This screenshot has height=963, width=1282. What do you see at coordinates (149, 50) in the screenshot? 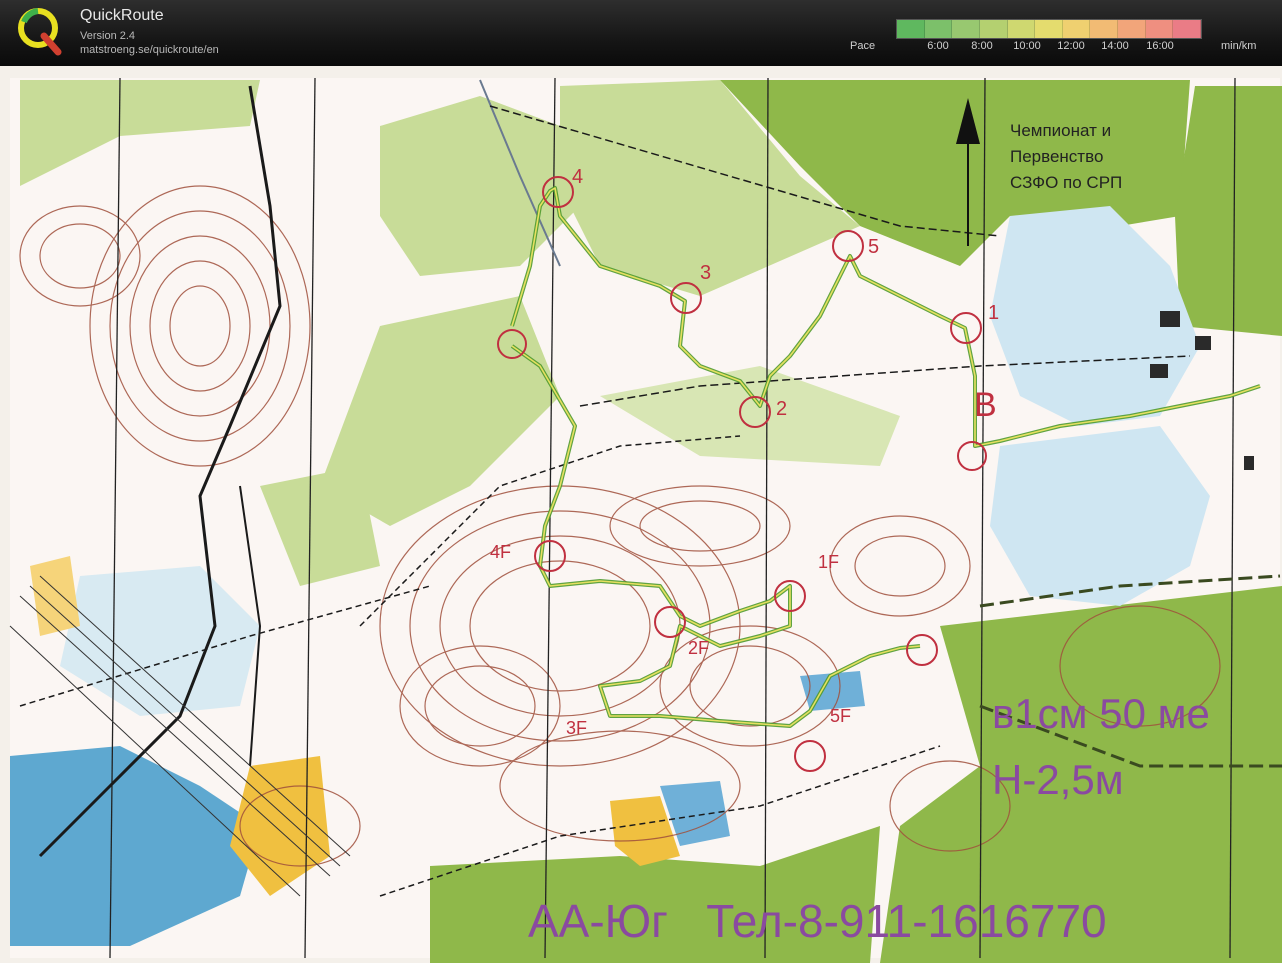
I see `app-url: matstroeng.se/quickroute/en` at bounding box center [149, 50].